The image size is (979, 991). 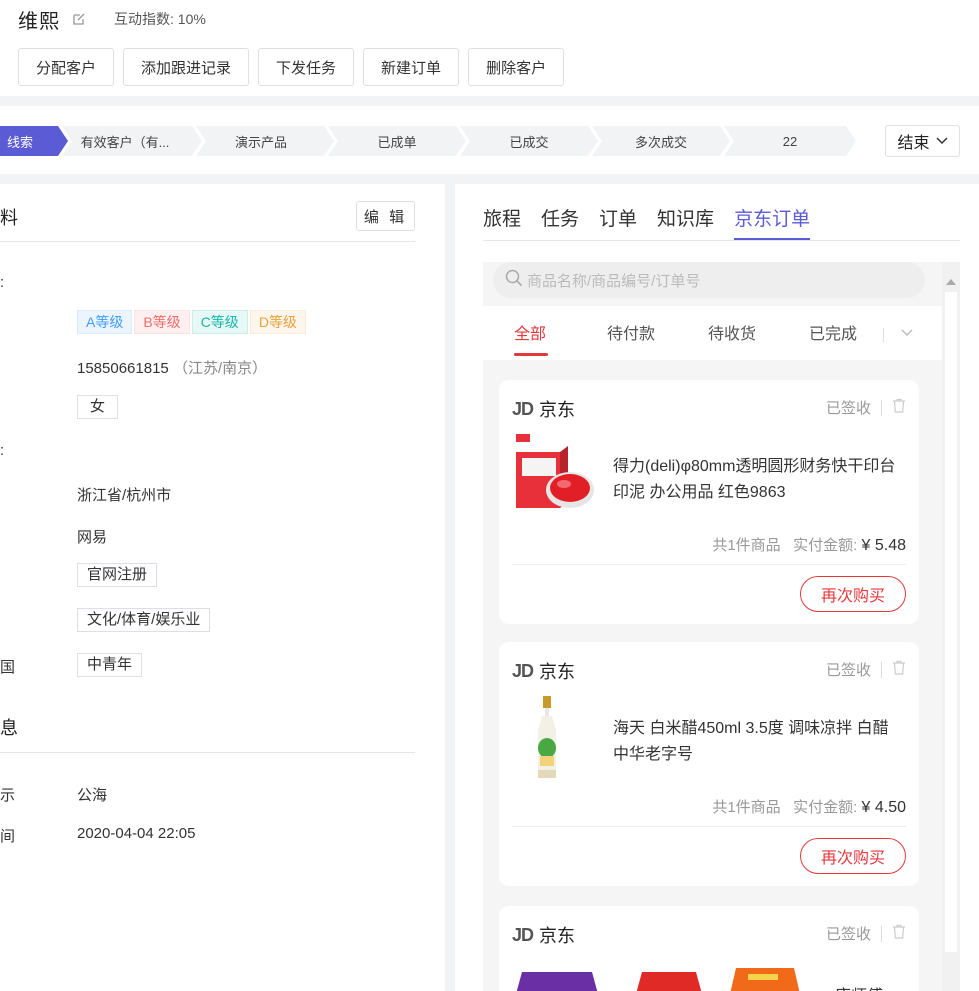 What do you see at coordinates (219, 322) in the screenshot?
I see `tag-c-level: C等级` at bounding box center [219, 322].